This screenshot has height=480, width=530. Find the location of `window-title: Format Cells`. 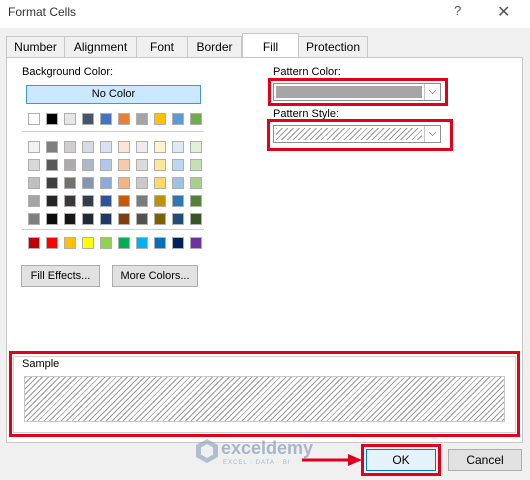

window-title: Format Cells is located at coordinates (42, 12).